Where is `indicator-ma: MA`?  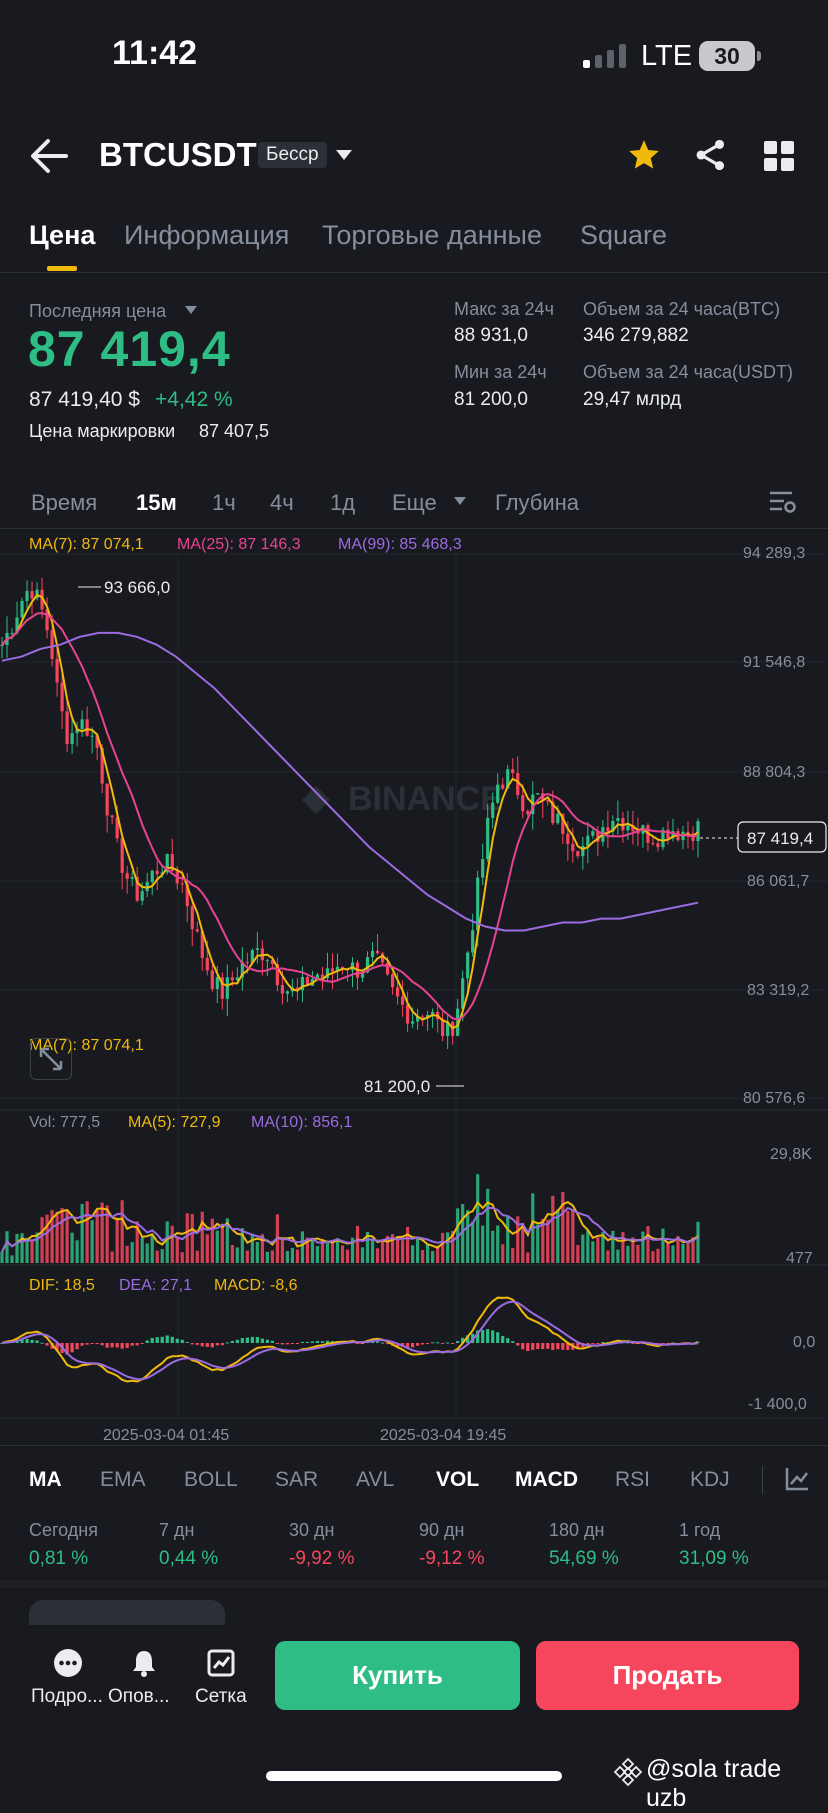 indicator-ma: MA is located at coordinates (45, 1480).